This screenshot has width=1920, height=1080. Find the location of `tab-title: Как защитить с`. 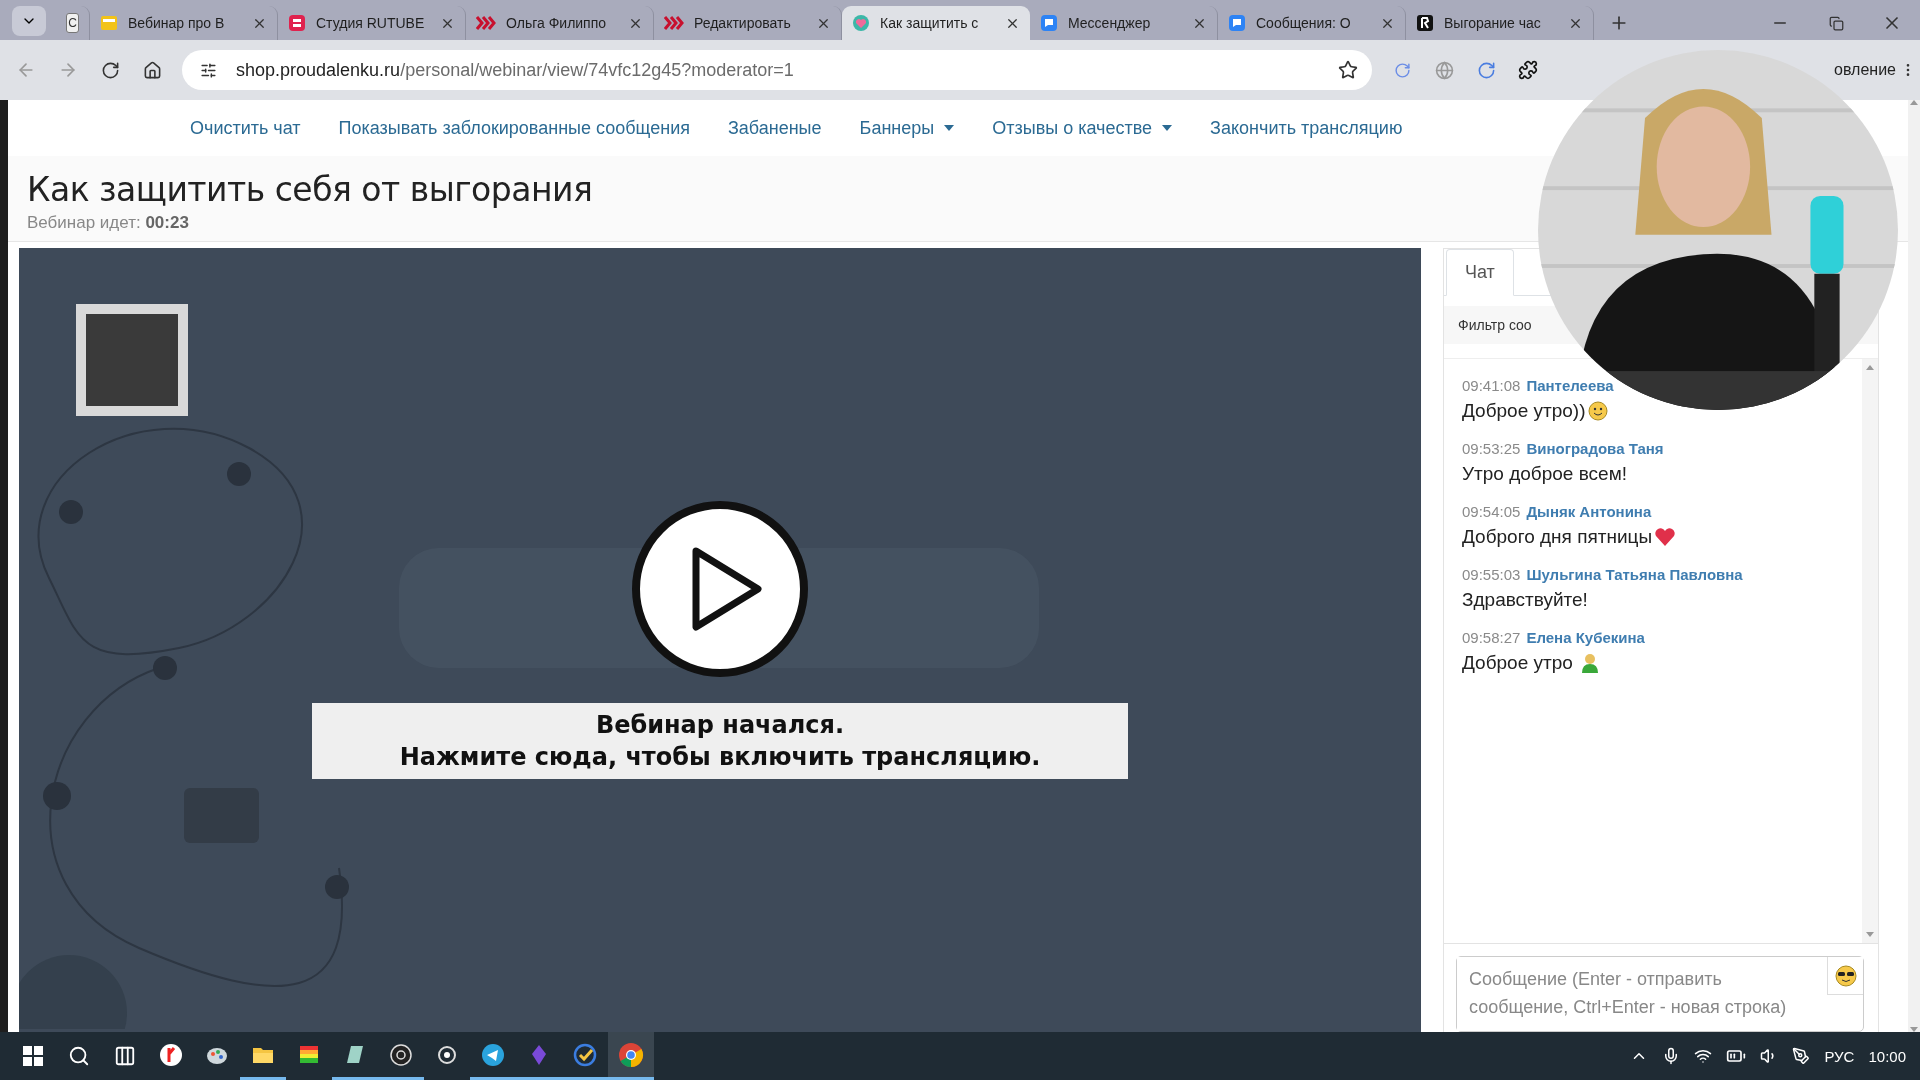

tab-title: Как защитить с is located at coordinates (929, 23).